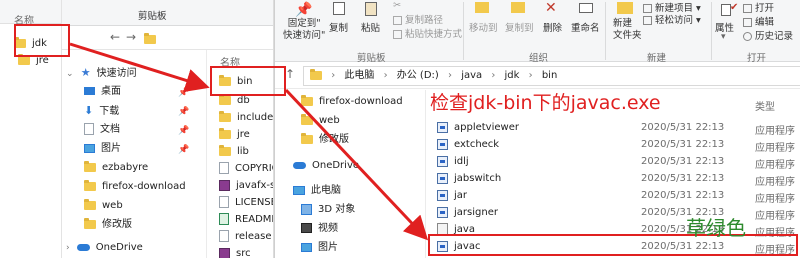 Image resolution: width=800 pixels, height=258 pixels. What do you see at coordinates (716, 228) in the screenshot?
I see `annotation-stamp: 草绿色` at bounding box center [716, 228].